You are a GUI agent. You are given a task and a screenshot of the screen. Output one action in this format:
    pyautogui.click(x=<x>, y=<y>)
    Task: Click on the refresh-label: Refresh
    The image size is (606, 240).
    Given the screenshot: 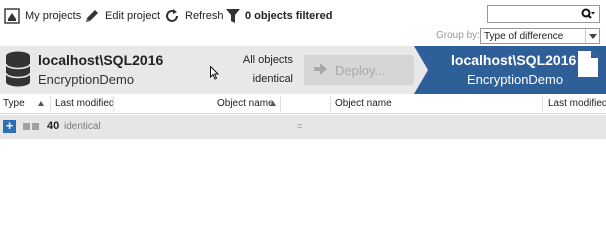 What is the action you would take?
    pyautogui.click(x=204, y=16)
    